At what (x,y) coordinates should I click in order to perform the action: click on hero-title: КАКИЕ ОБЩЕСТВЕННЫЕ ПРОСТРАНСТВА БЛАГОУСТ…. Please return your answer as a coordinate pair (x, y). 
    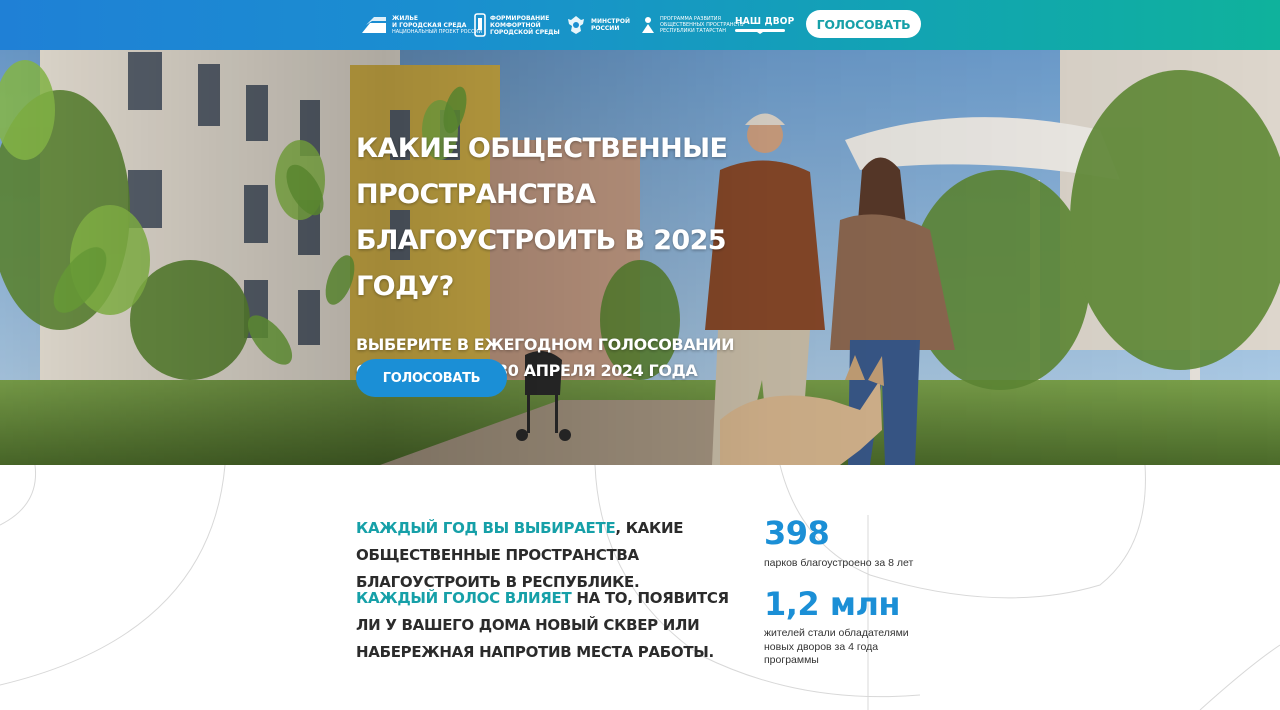
    Looking at the image, I should click on (566, 218).